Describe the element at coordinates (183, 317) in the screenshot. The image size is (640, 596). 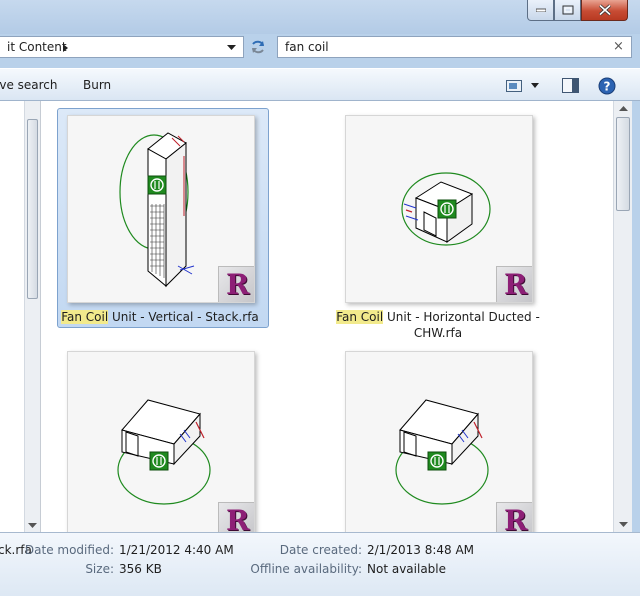
I see `file-name-text: Unit - Vertical - Stack.rfa` at that location.